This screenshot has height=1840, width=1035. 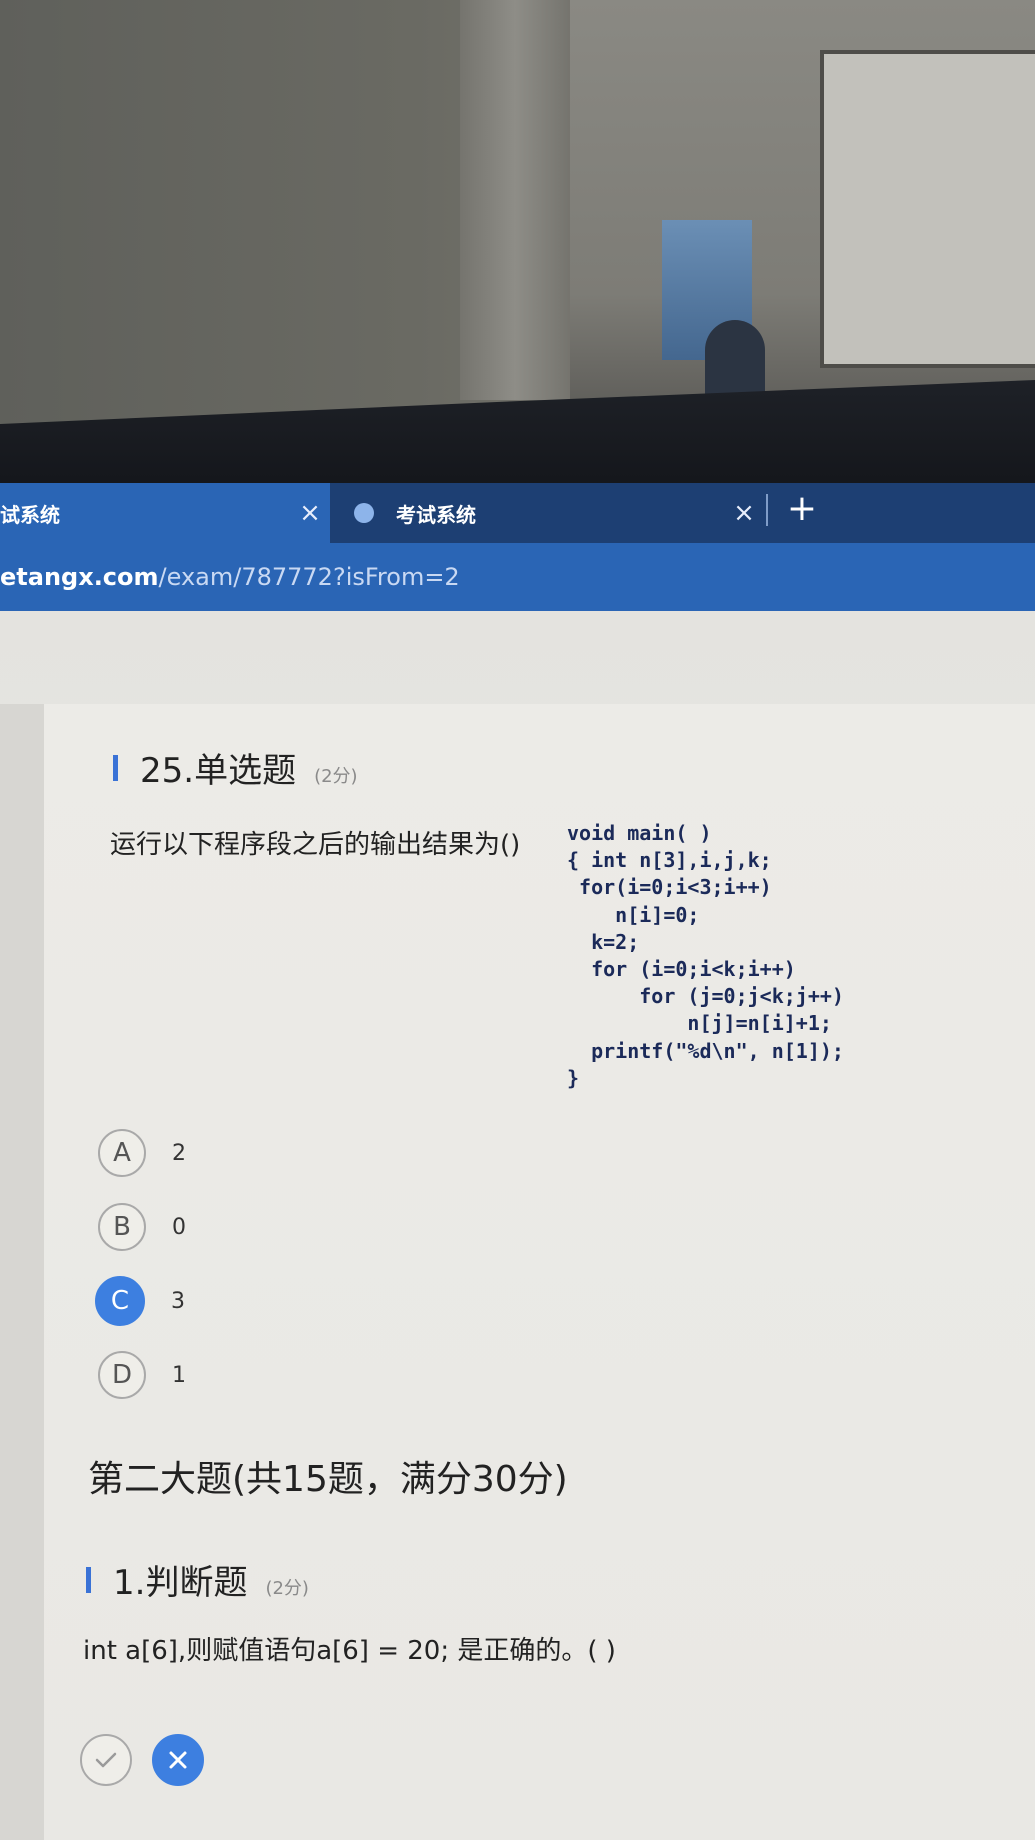 I want to click on option-letter: D, so click(x=122, y=1375).